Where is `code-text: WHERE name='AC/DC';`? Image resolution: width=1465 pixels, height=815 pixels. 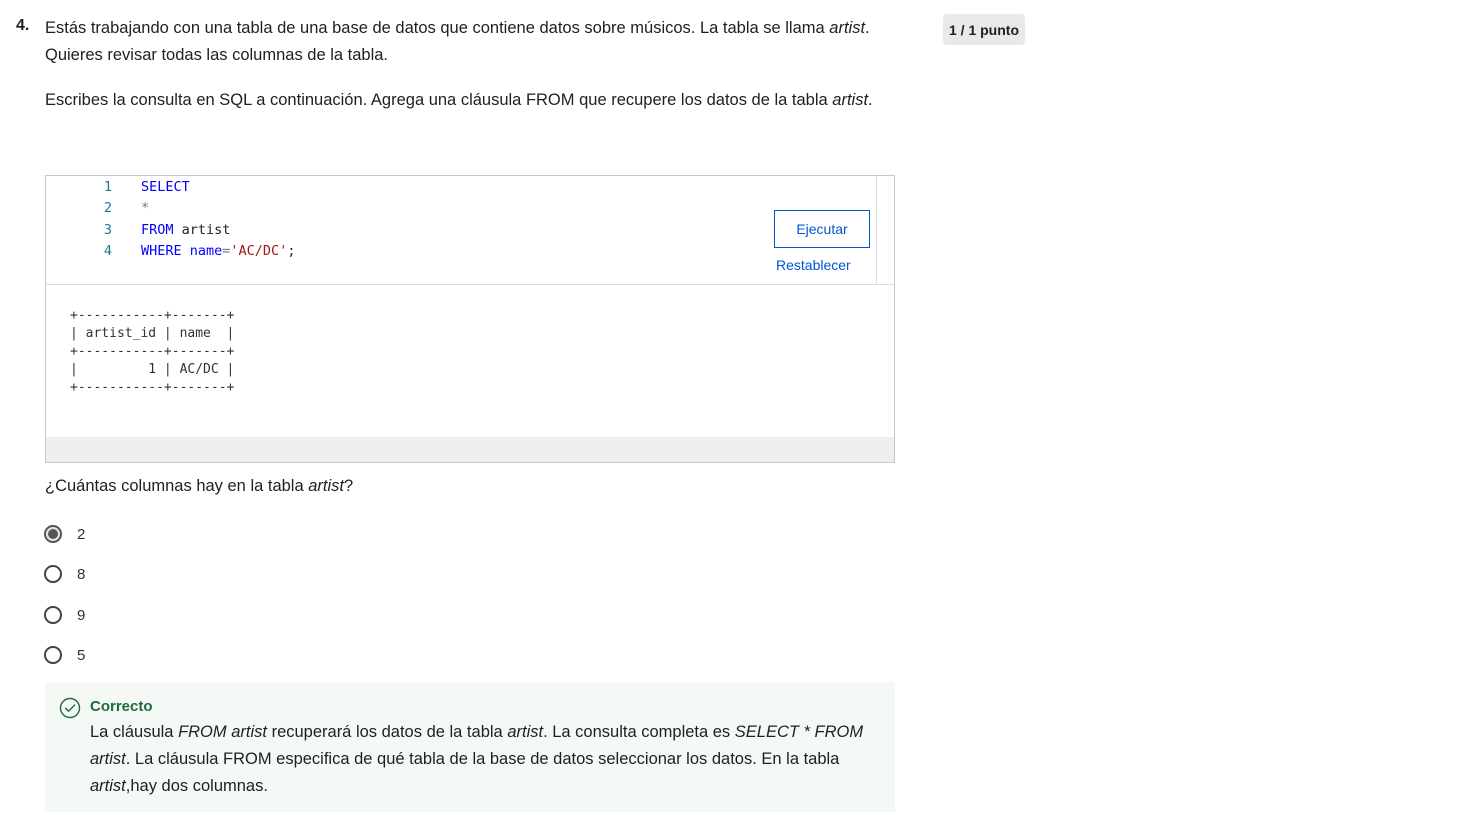
code-text: WHERE name='AC/DC'; is located at coordinates (218, 251).